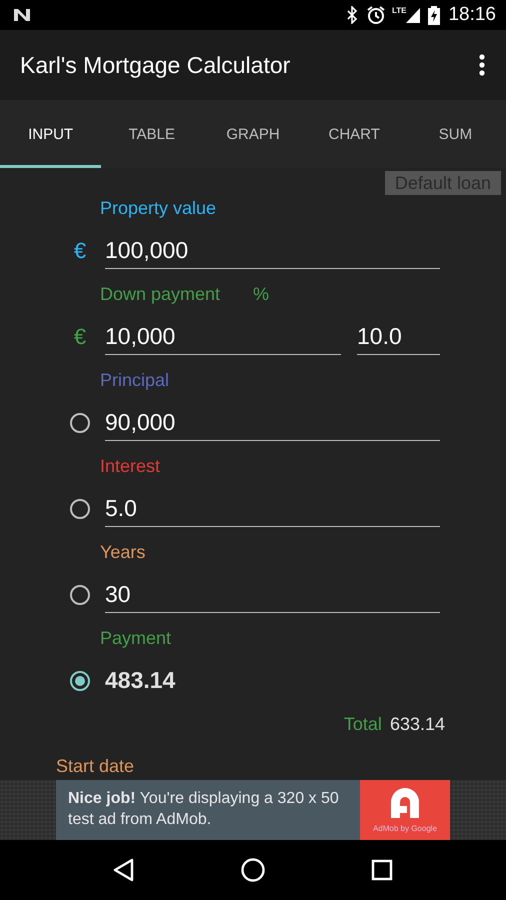 Image resolution: width=506 pixels, height=900 pixels. What do you see at coordinates (253, 870) in the screenshot?
I see `home-icon` at bounding box center [253, 870].